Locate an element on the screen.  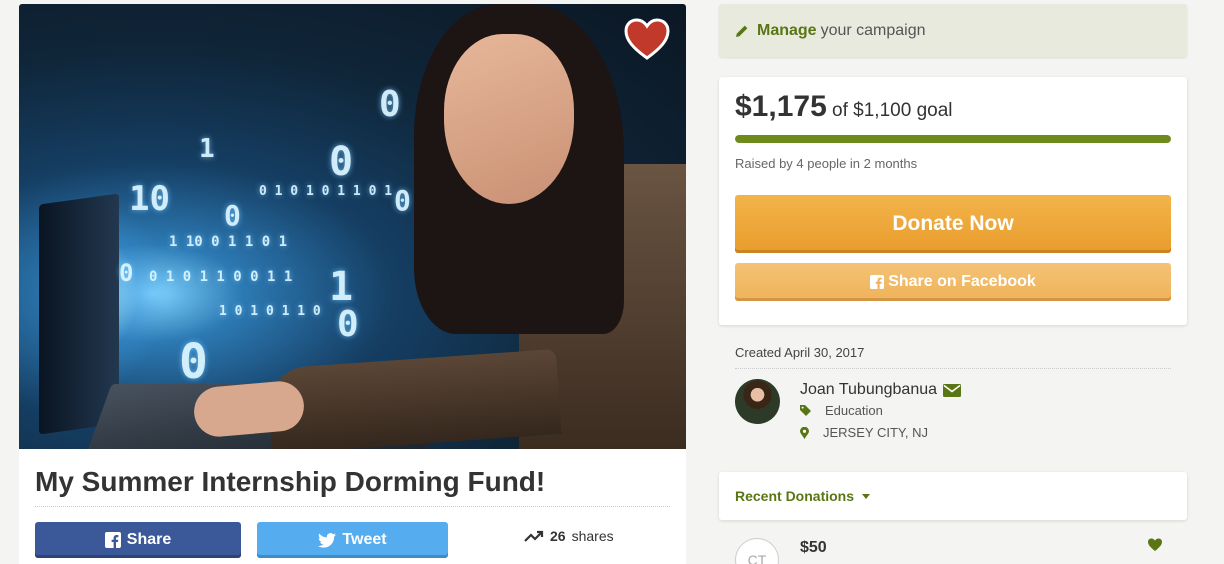
location-label: JERSEY CITY, NJ is located at coordinates (875, 432).